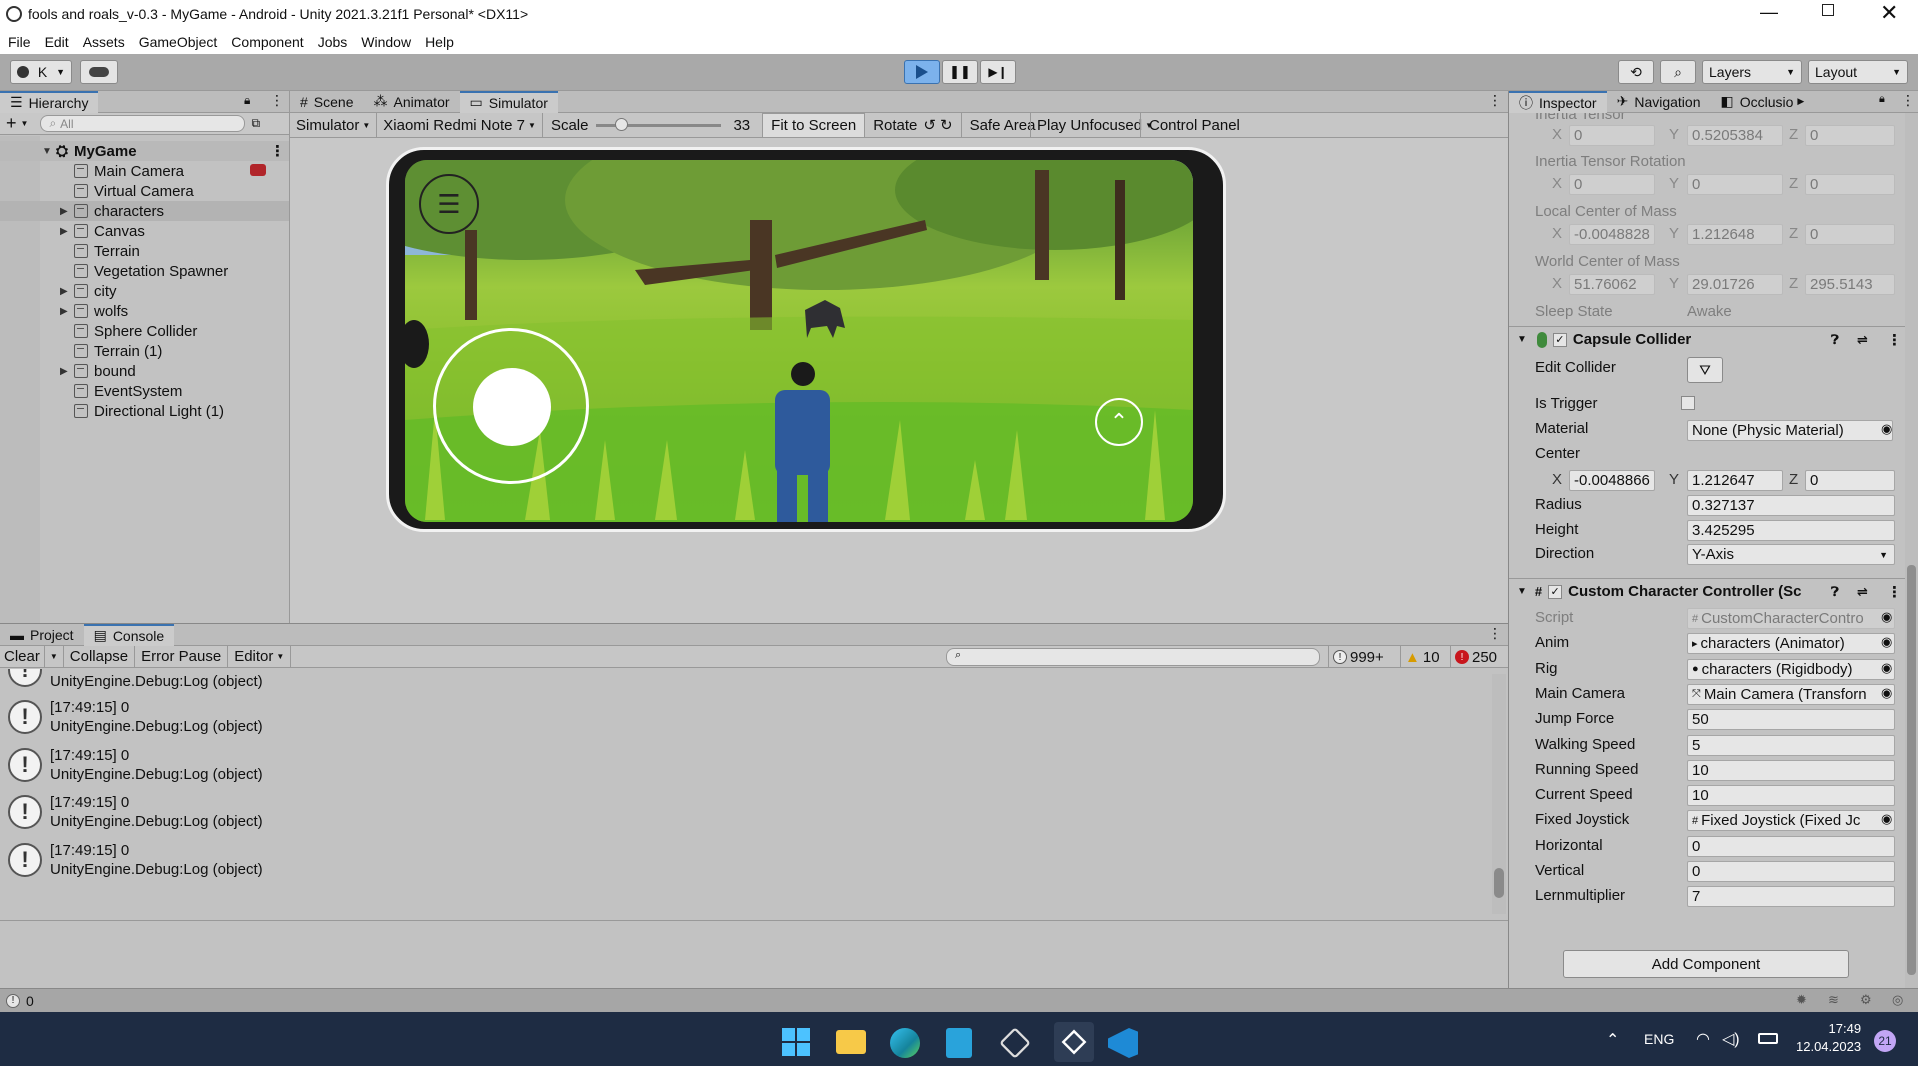 This screenshot has height=1066, width=1918. What do you see at coordinates (1119, 422) in the screenshot?
I see `jump-button: ⌃` at bounding box center [1119, 422].